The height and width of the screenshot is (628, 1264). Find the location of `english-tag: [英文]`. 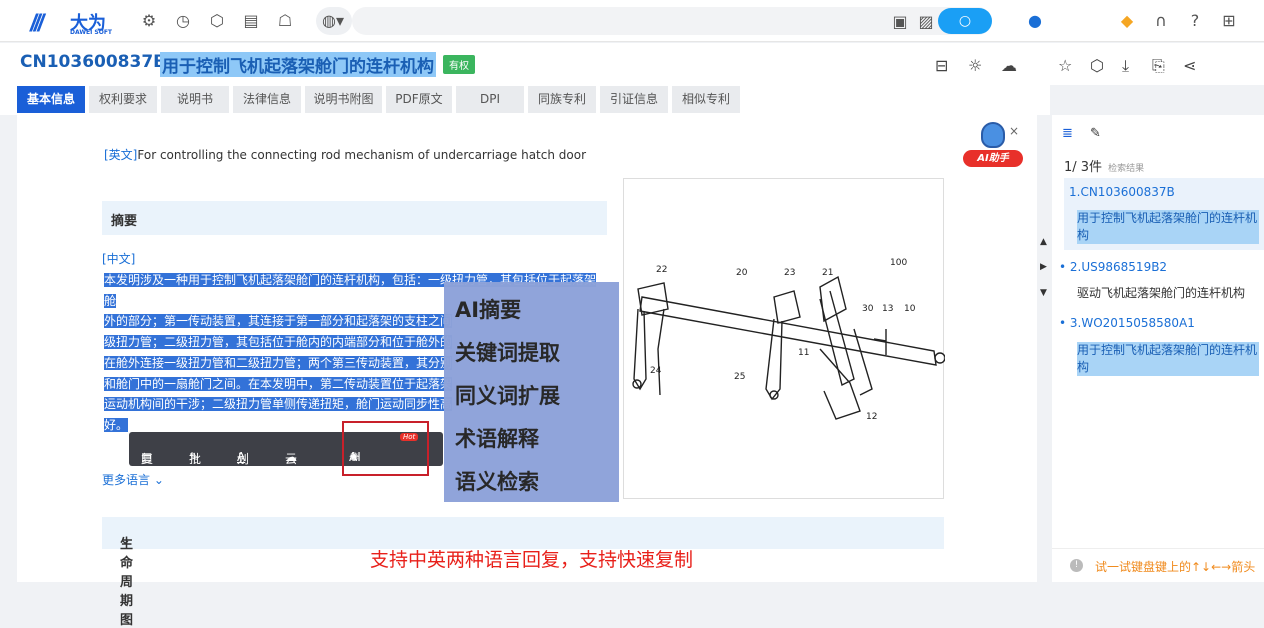

english-tag: [英文] is located at coordinates (121, 155).